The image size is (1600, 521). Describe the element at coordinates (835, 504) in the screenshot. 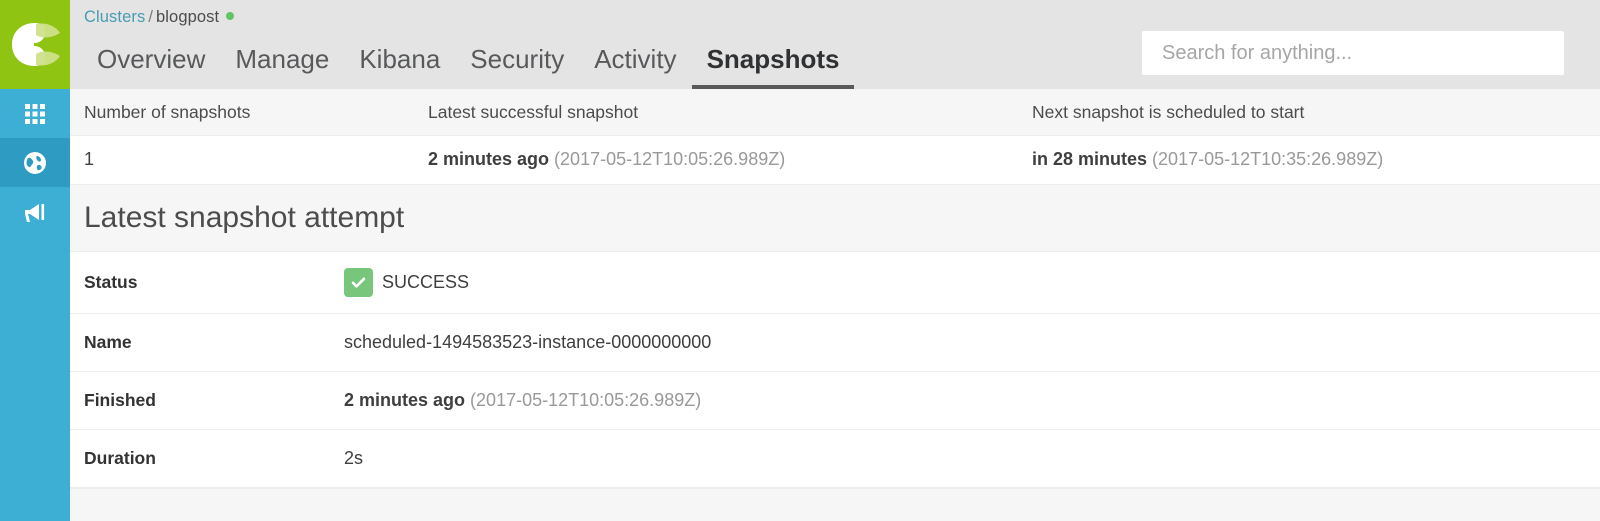

I see `content-footer-strip` at that location.